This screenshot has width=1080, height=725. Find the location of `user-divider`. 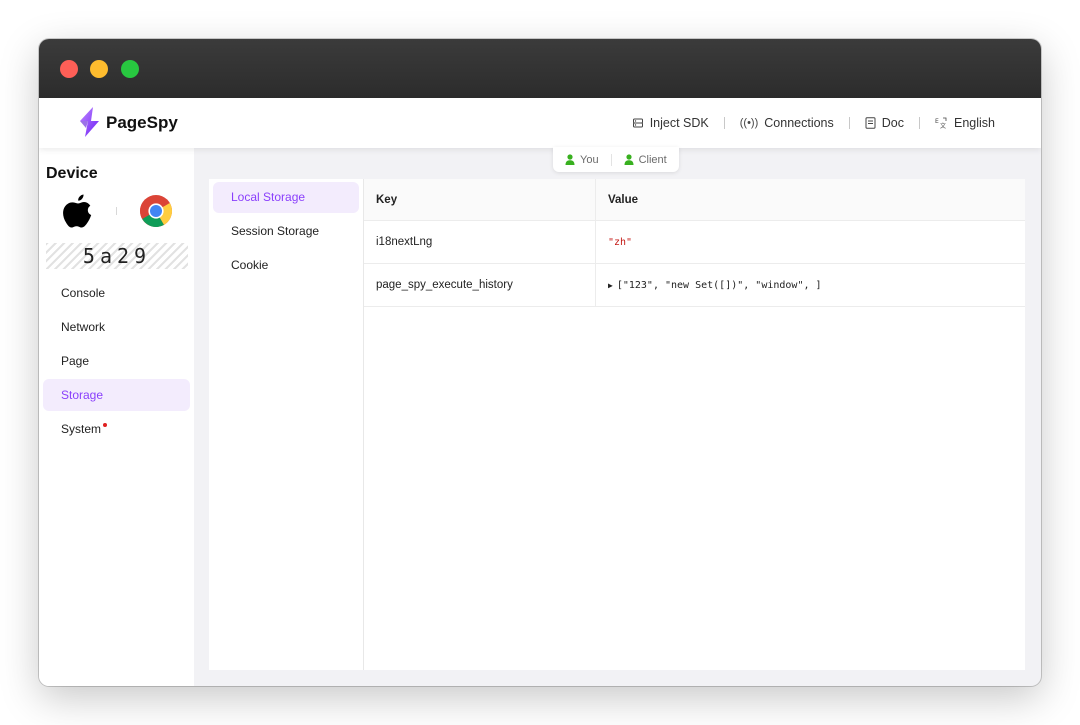

user-divider is located at coordinates (611, 159).